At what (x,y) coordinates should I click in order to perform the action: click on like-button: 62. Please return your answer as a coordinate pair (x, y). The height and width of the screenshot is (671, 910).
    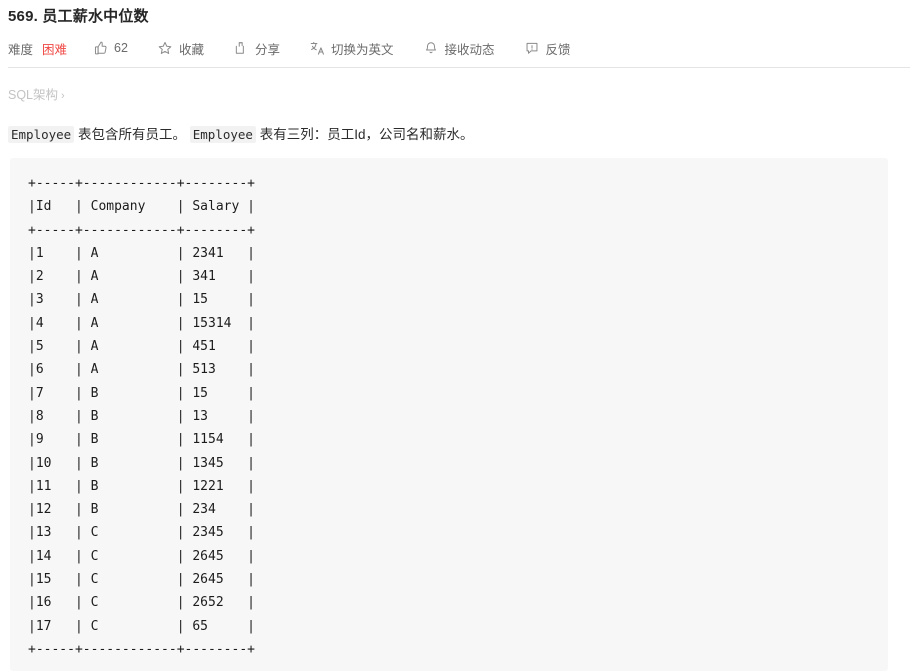
    Looking at the image, I should click on (110, 48).